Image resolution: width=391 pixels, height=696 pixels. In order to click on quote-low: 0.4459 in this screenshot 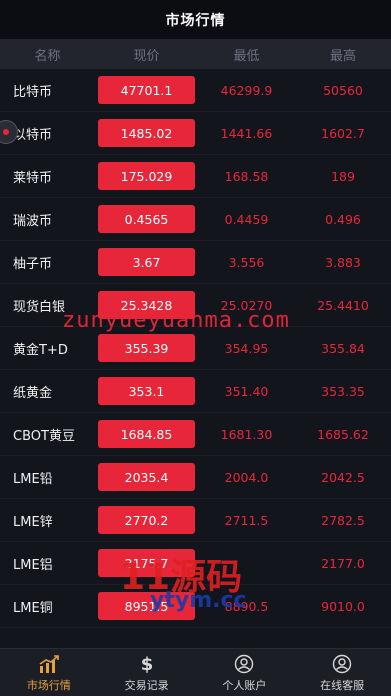, I will do `click(246, 219)`.